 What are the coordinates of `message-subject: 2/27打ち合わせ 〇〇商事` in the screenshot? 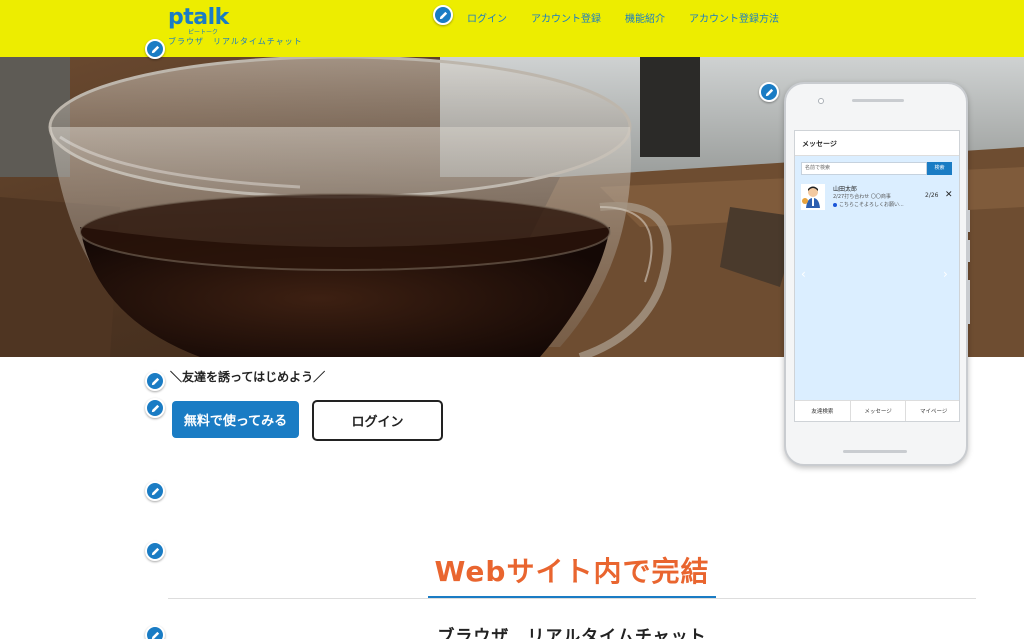 It's located at (862, 197).